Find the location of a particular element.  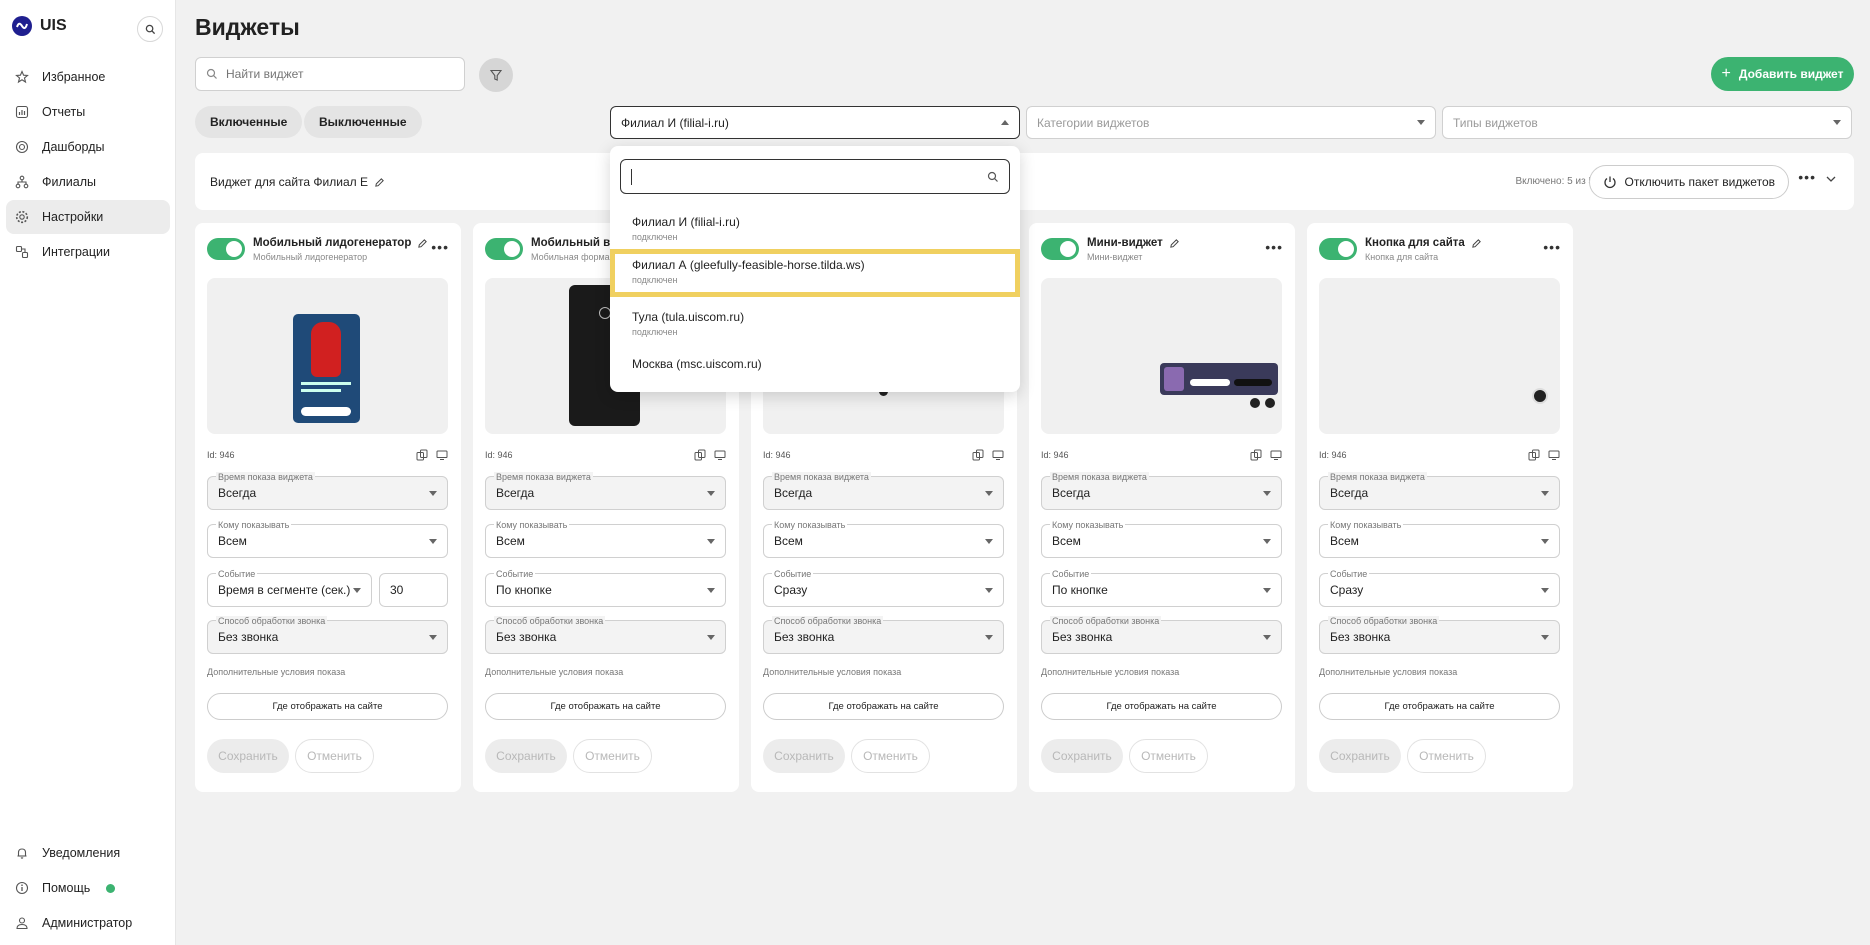

event-seconds-input: 30 is located at coordinates (413, 590).